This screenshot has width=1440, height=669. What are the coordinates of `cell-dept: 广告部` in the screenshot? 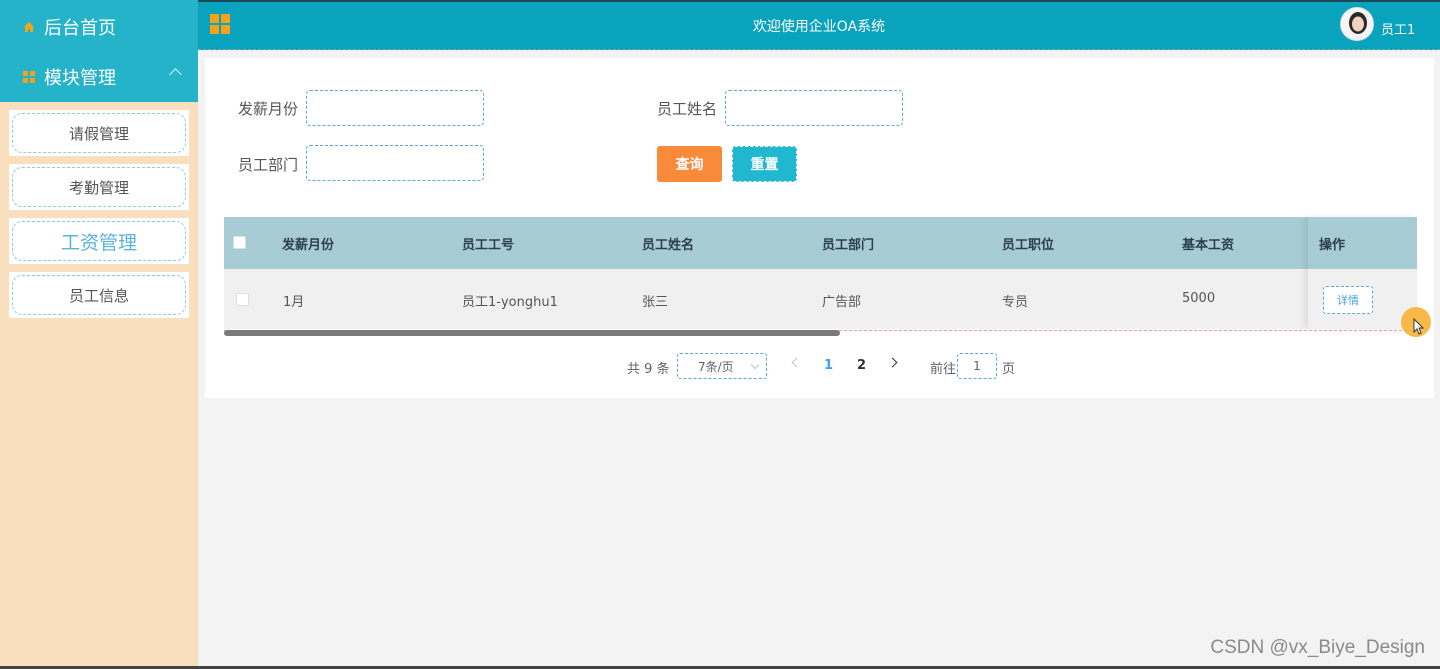 It's located at (842, 302).